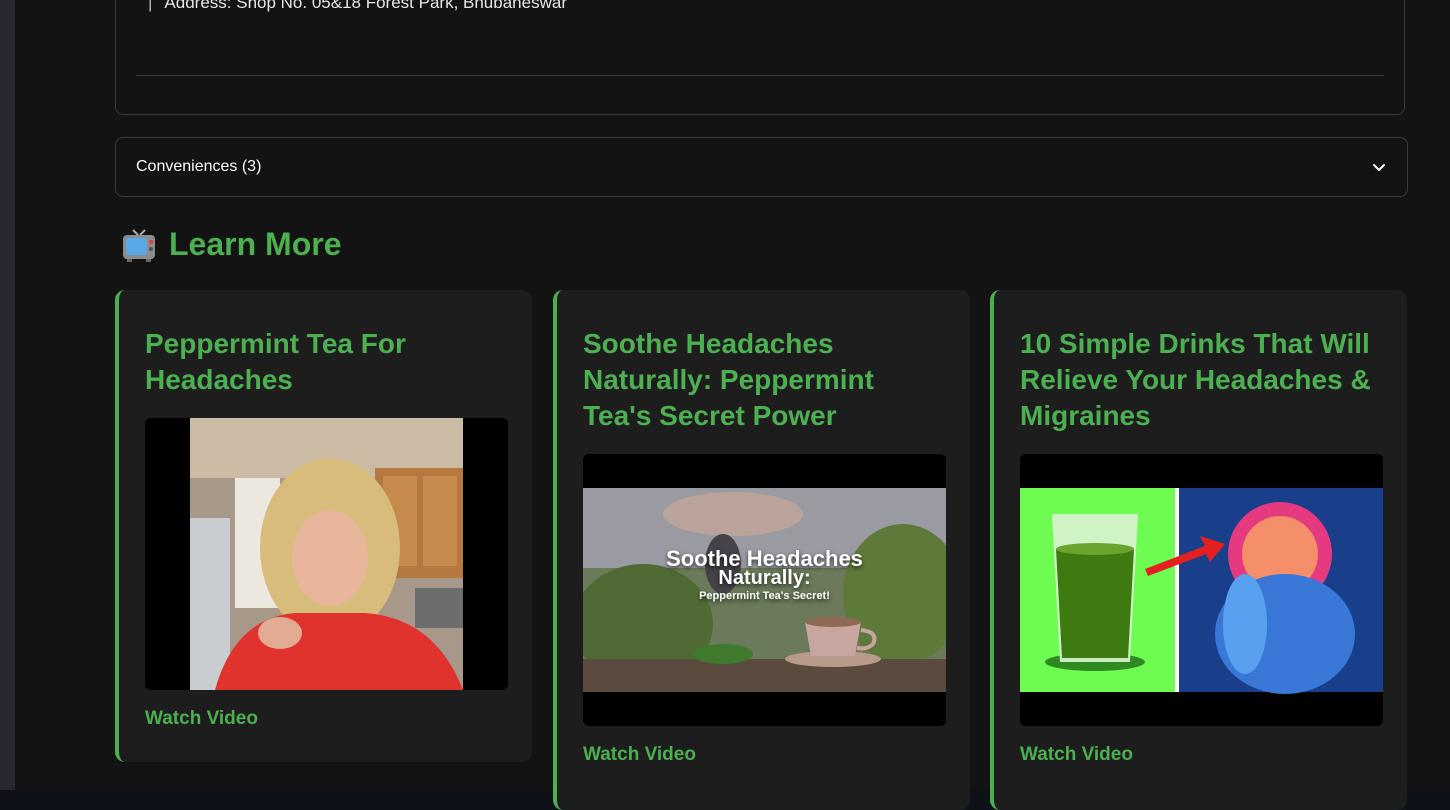  What do you see at coordinates (139, 245) in the screenshot?
I see `television-icon` at bounding box center [139, 245].